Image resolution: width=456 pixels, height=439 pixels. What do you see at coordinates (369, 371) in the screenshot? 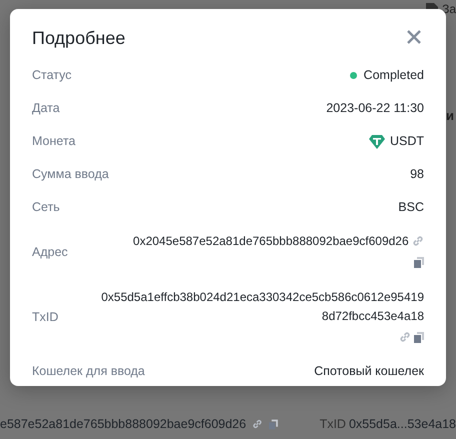
I see `field-value: Спотовый кошелек` at bounding box center [369, 371].